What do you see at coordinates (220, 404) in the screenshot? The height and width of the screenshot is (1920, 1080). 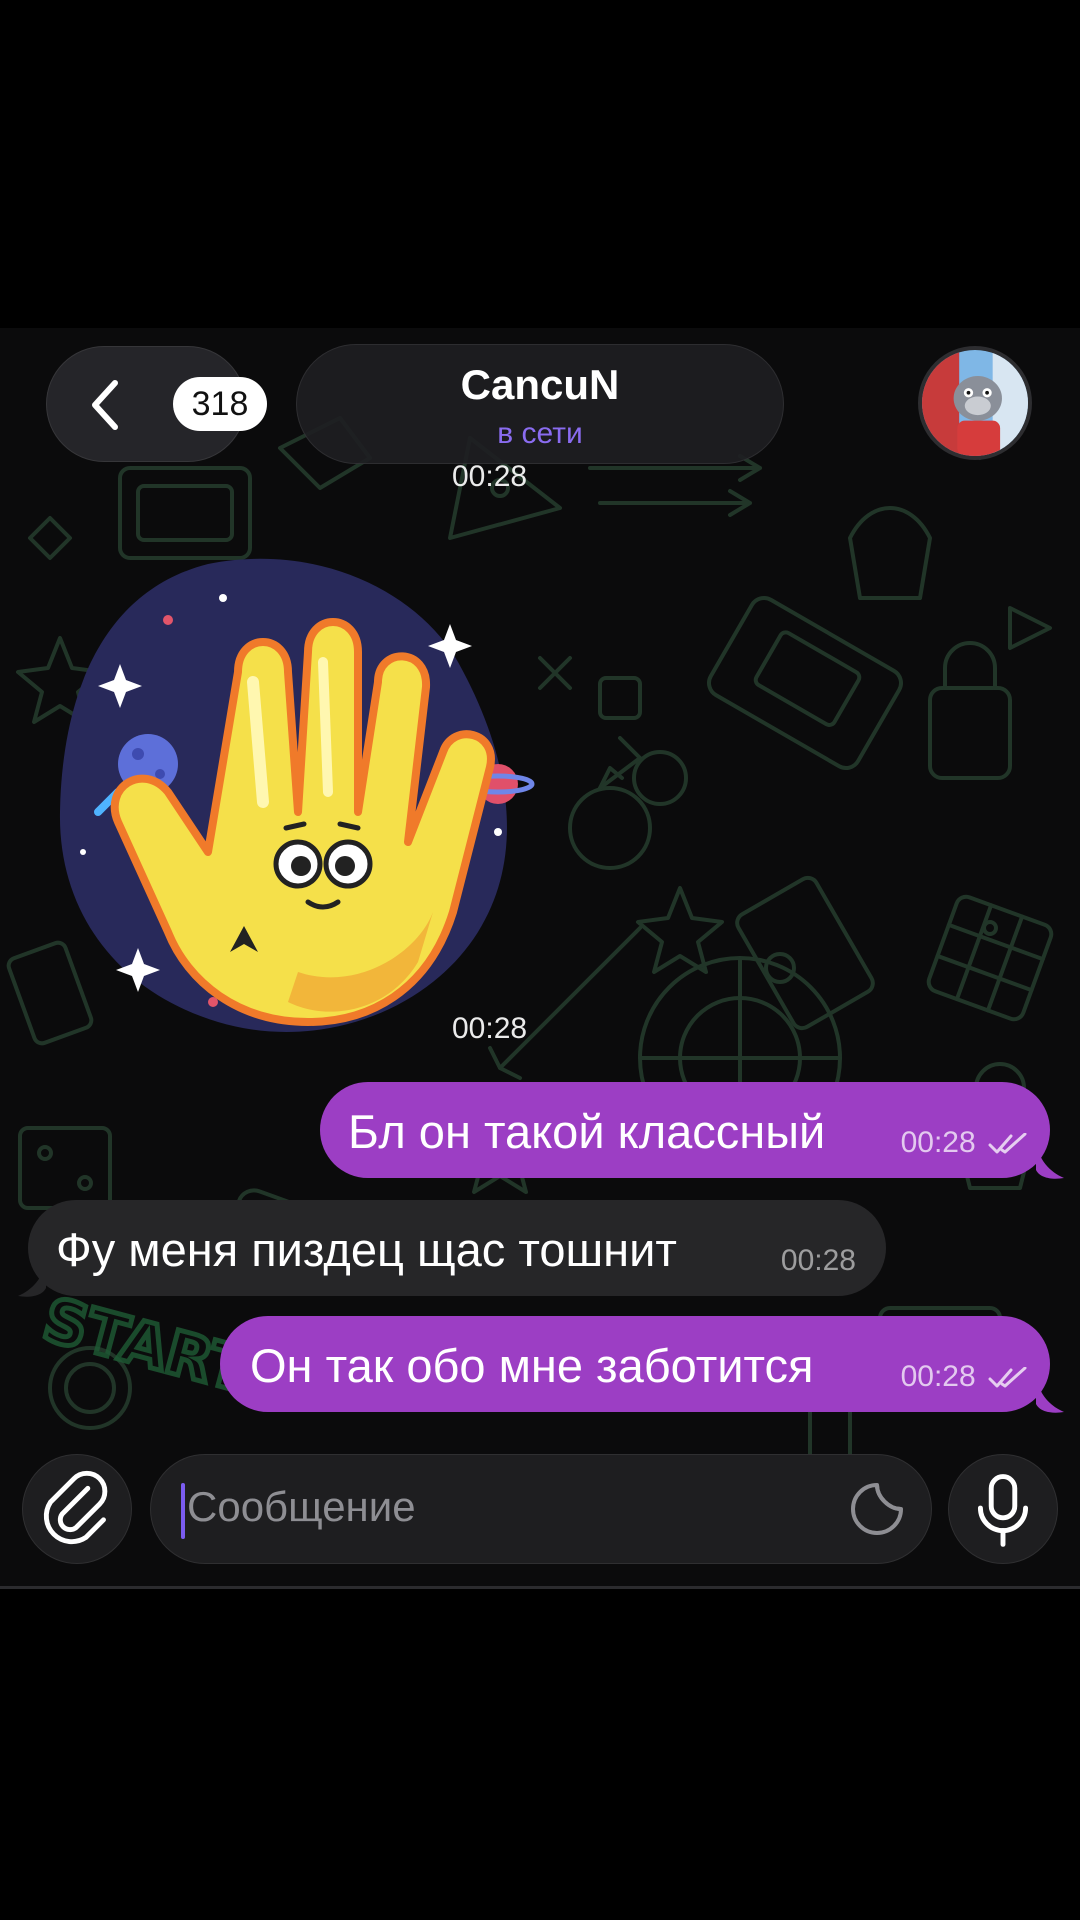 I see `unread-count-badge: 318` at bounding box center [220, 404].